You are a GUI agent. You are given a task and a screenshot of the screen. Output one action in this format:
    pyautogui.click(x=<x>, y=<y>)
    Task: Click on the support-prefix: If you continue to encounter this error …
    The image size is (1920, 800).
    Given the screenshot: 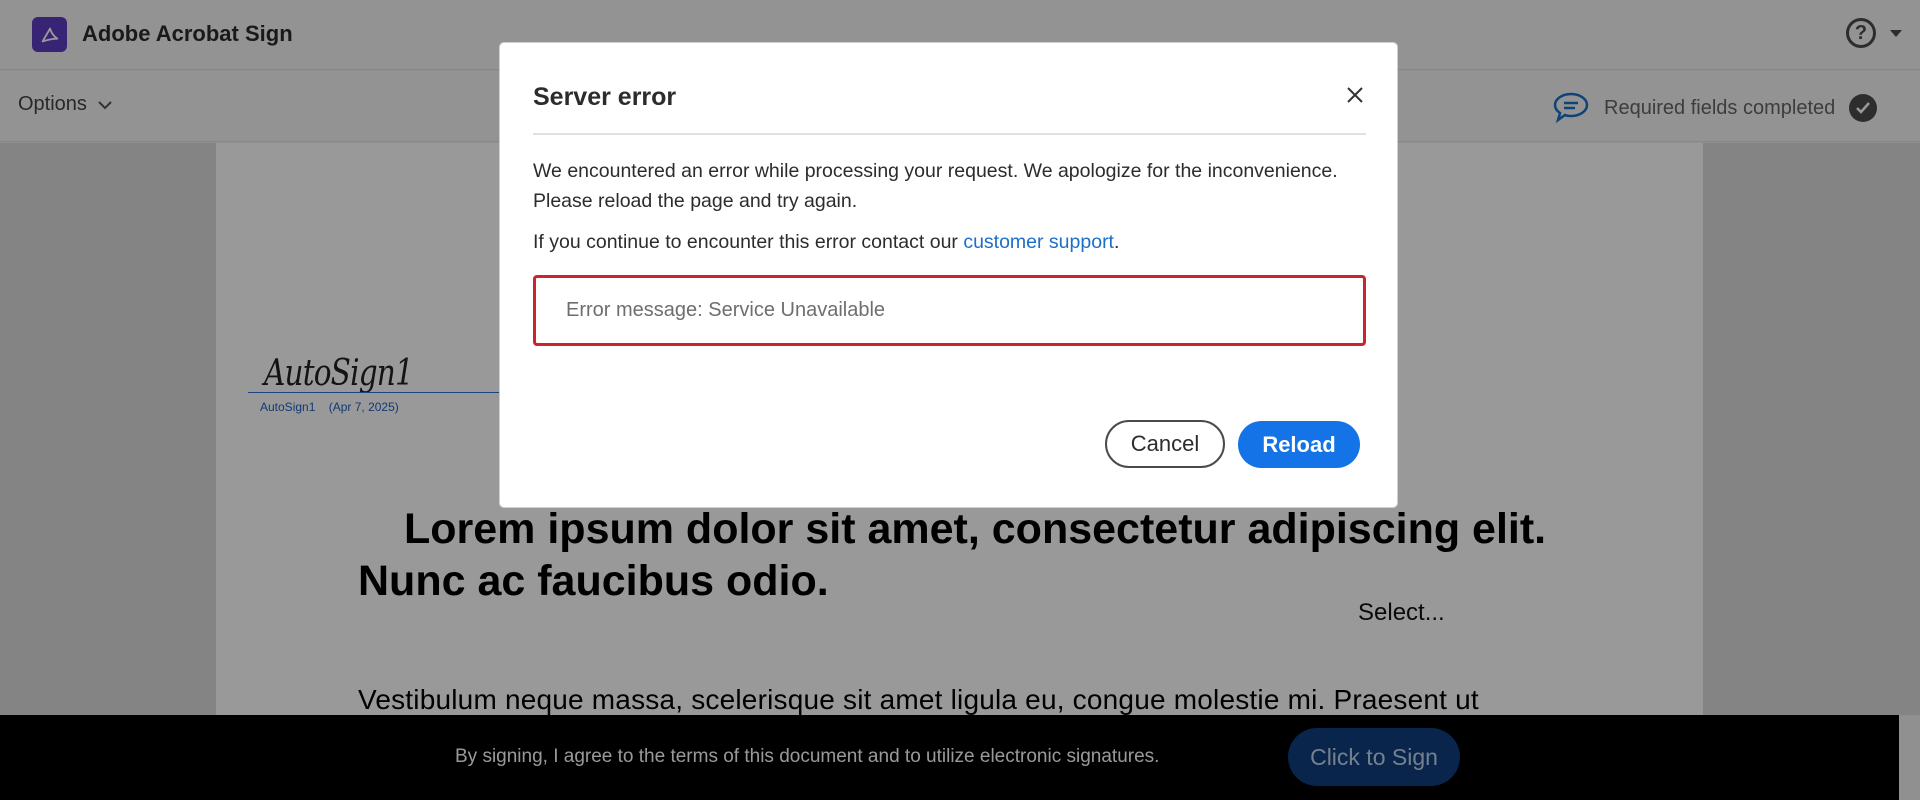 What is the action you would take?
    pyautogui.click(x=748, y=242)
    